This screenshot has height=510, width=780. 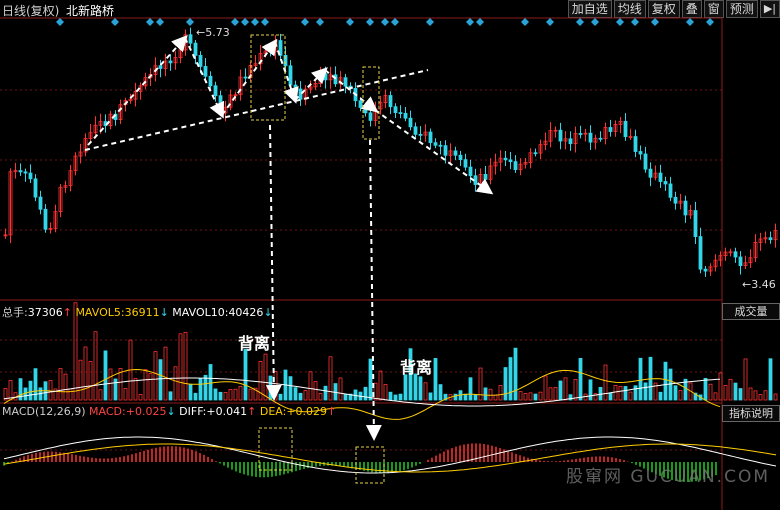 What do you see at coordinates (137, 312) in the screenshot?
I see `volume-info: 总手:37306↑ MAVOL5:36911↓ MAVOL10:40426↓` at bounding box center [137, 312].